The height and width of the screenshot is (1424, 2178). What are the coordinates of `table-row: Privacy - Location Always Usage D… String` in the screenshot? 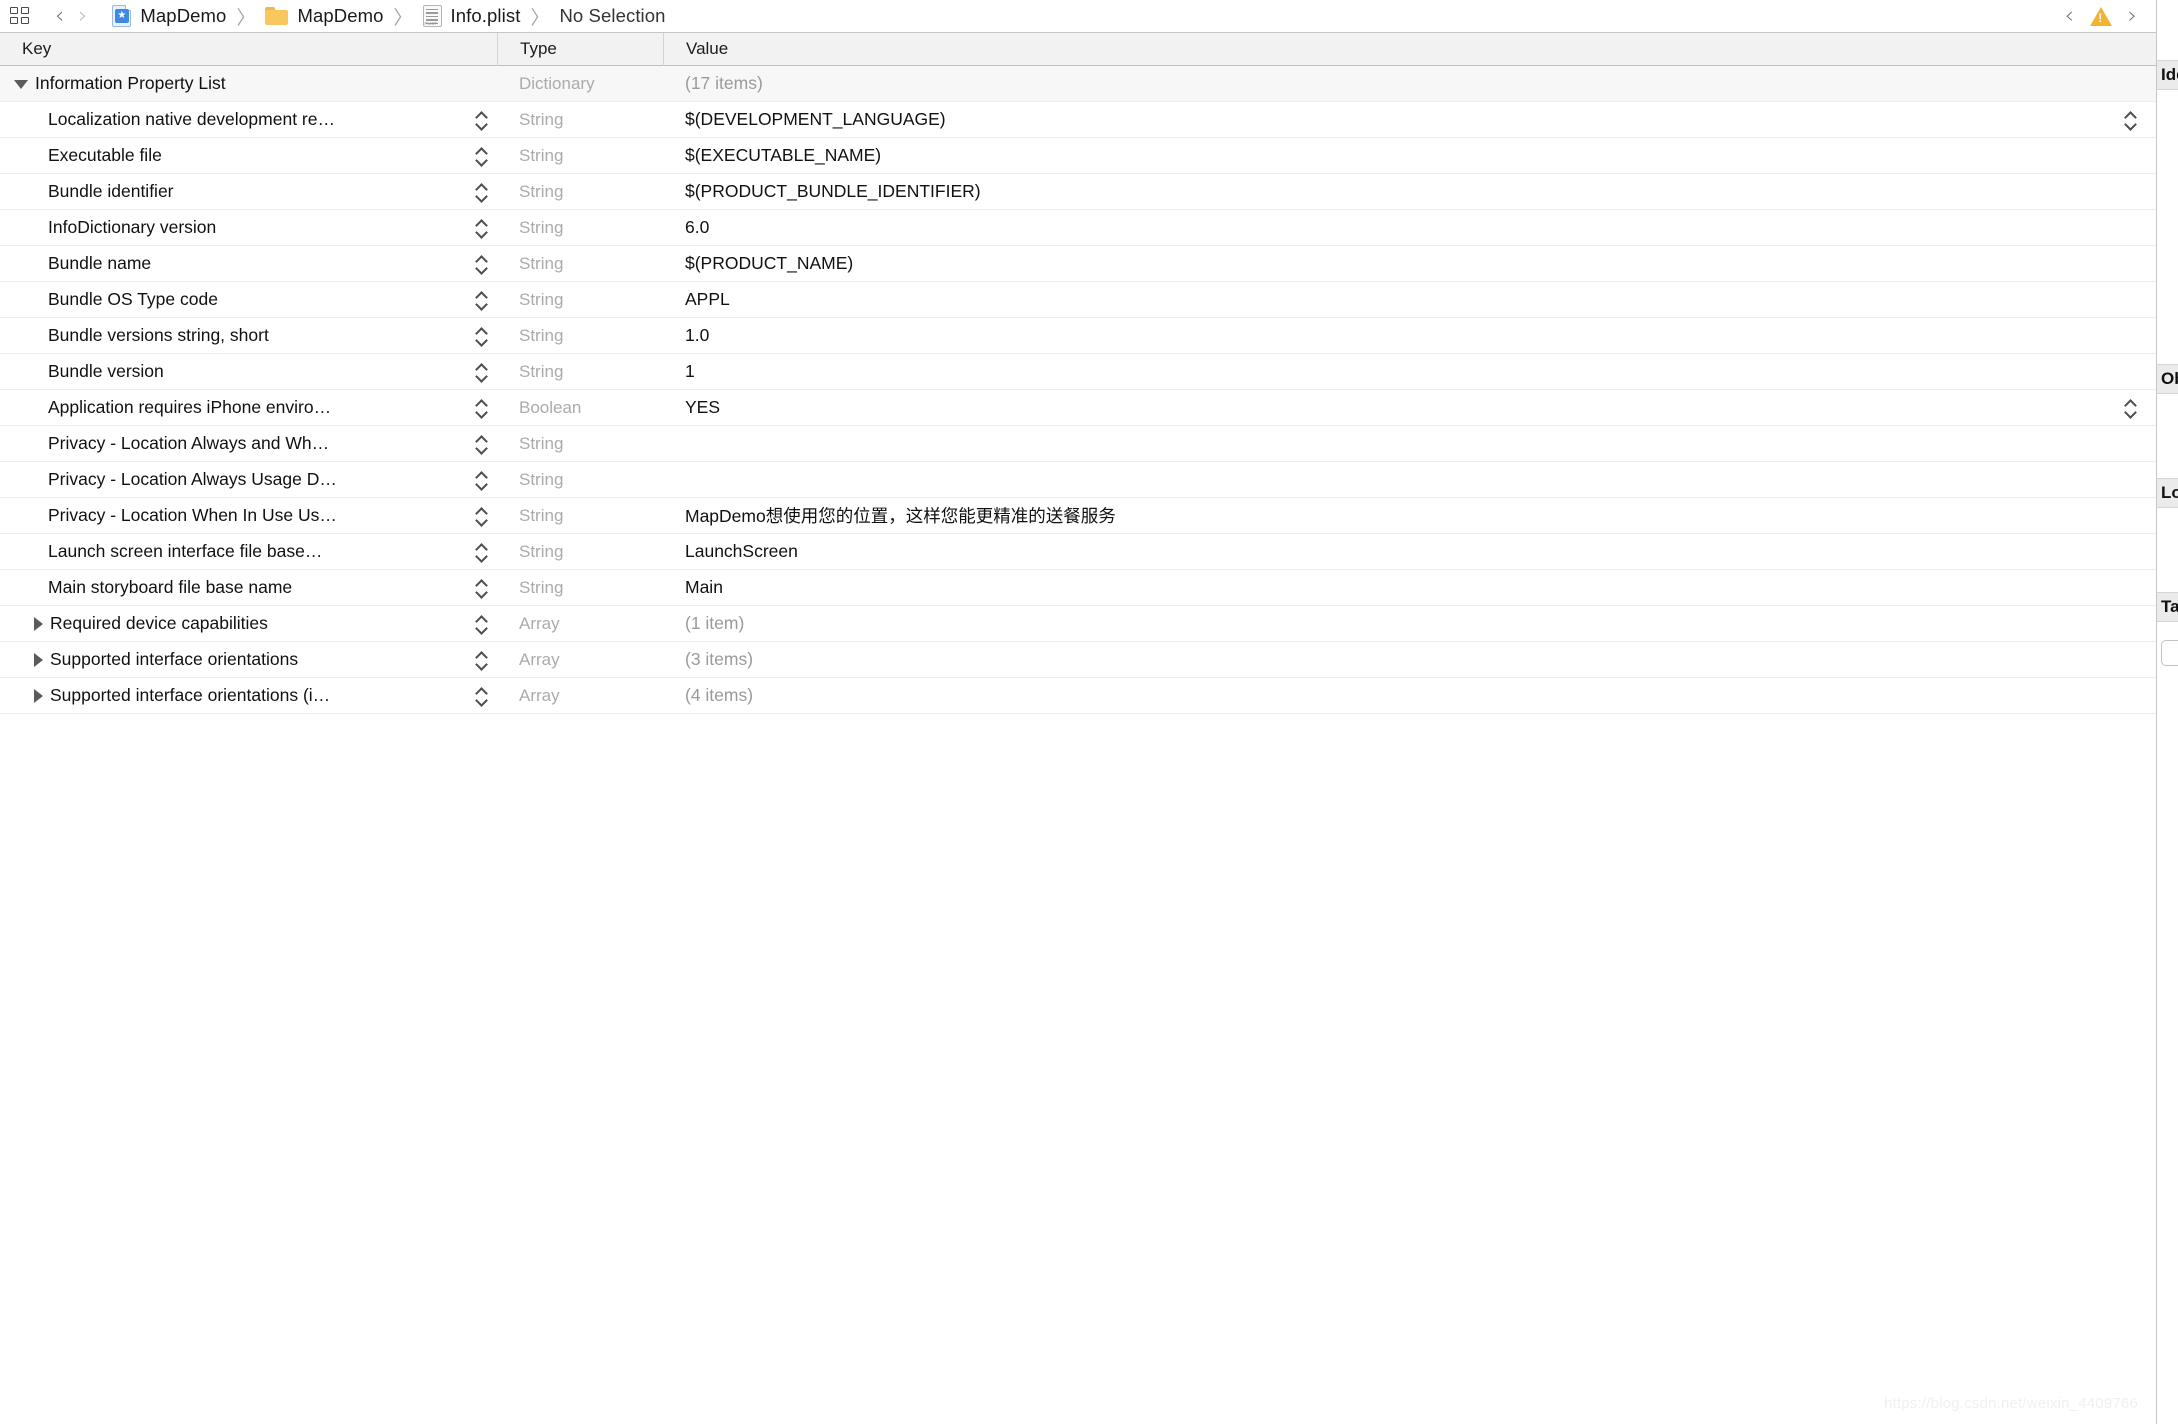 It's located at (1078, 480).